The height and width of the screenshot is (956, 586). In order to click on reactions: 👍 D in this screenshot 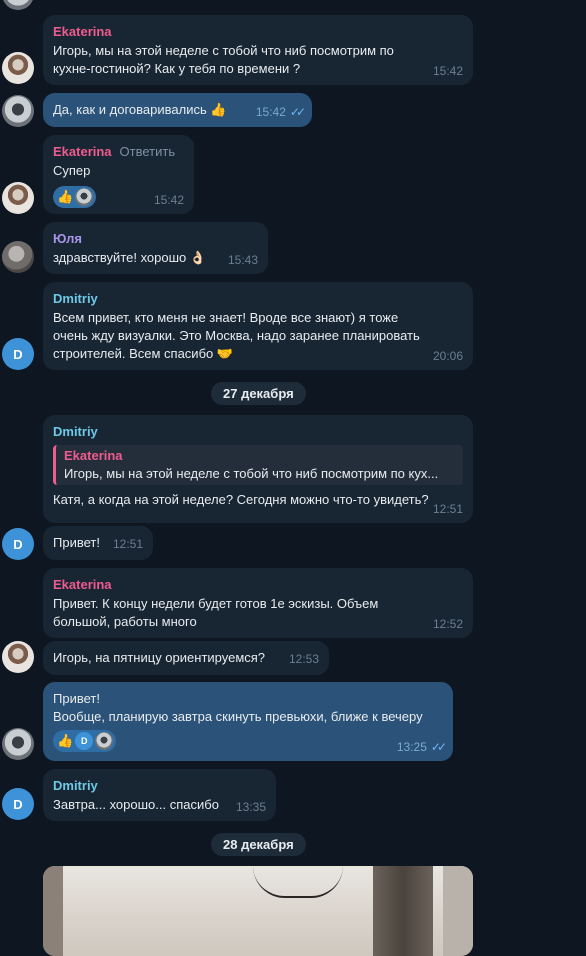, I will do `click(248, 741)`.